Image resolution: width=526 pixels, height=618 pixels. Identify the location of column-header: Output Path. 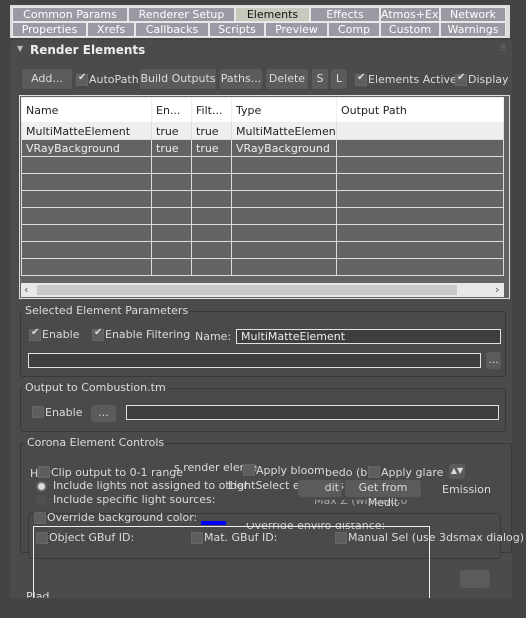
(420, 110).